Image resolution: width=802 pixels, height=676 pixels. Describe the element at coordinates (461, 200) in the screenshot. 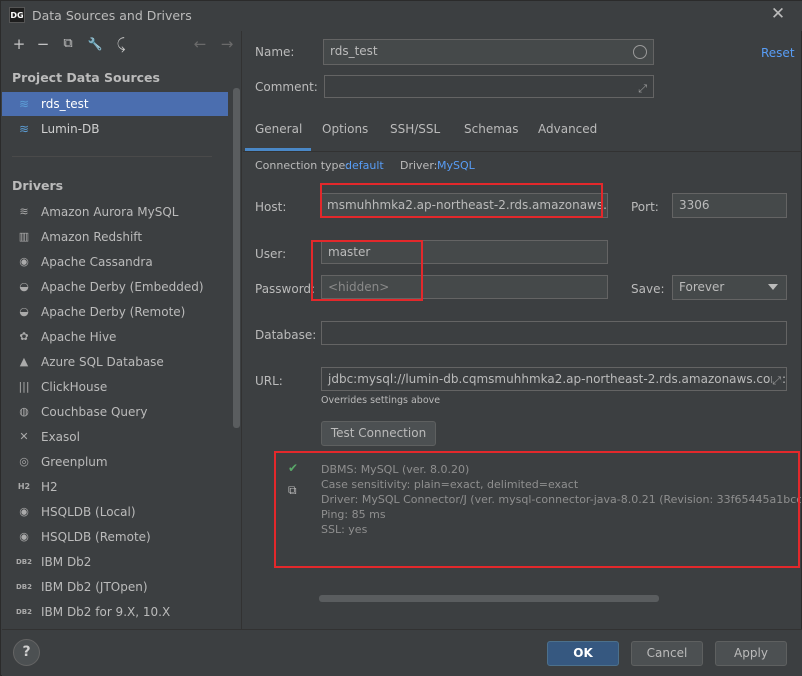

I see `host-highlight-box` at that location.